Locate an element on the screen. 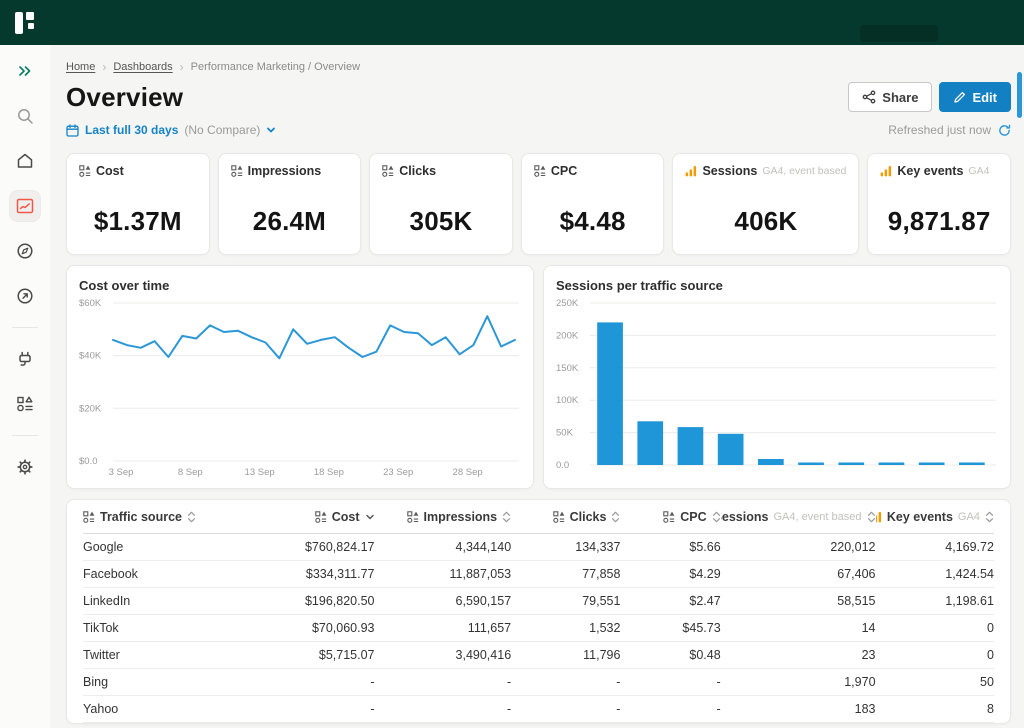 The image size is (1024, 728). metric-icon is located at coordinates (558, 516).